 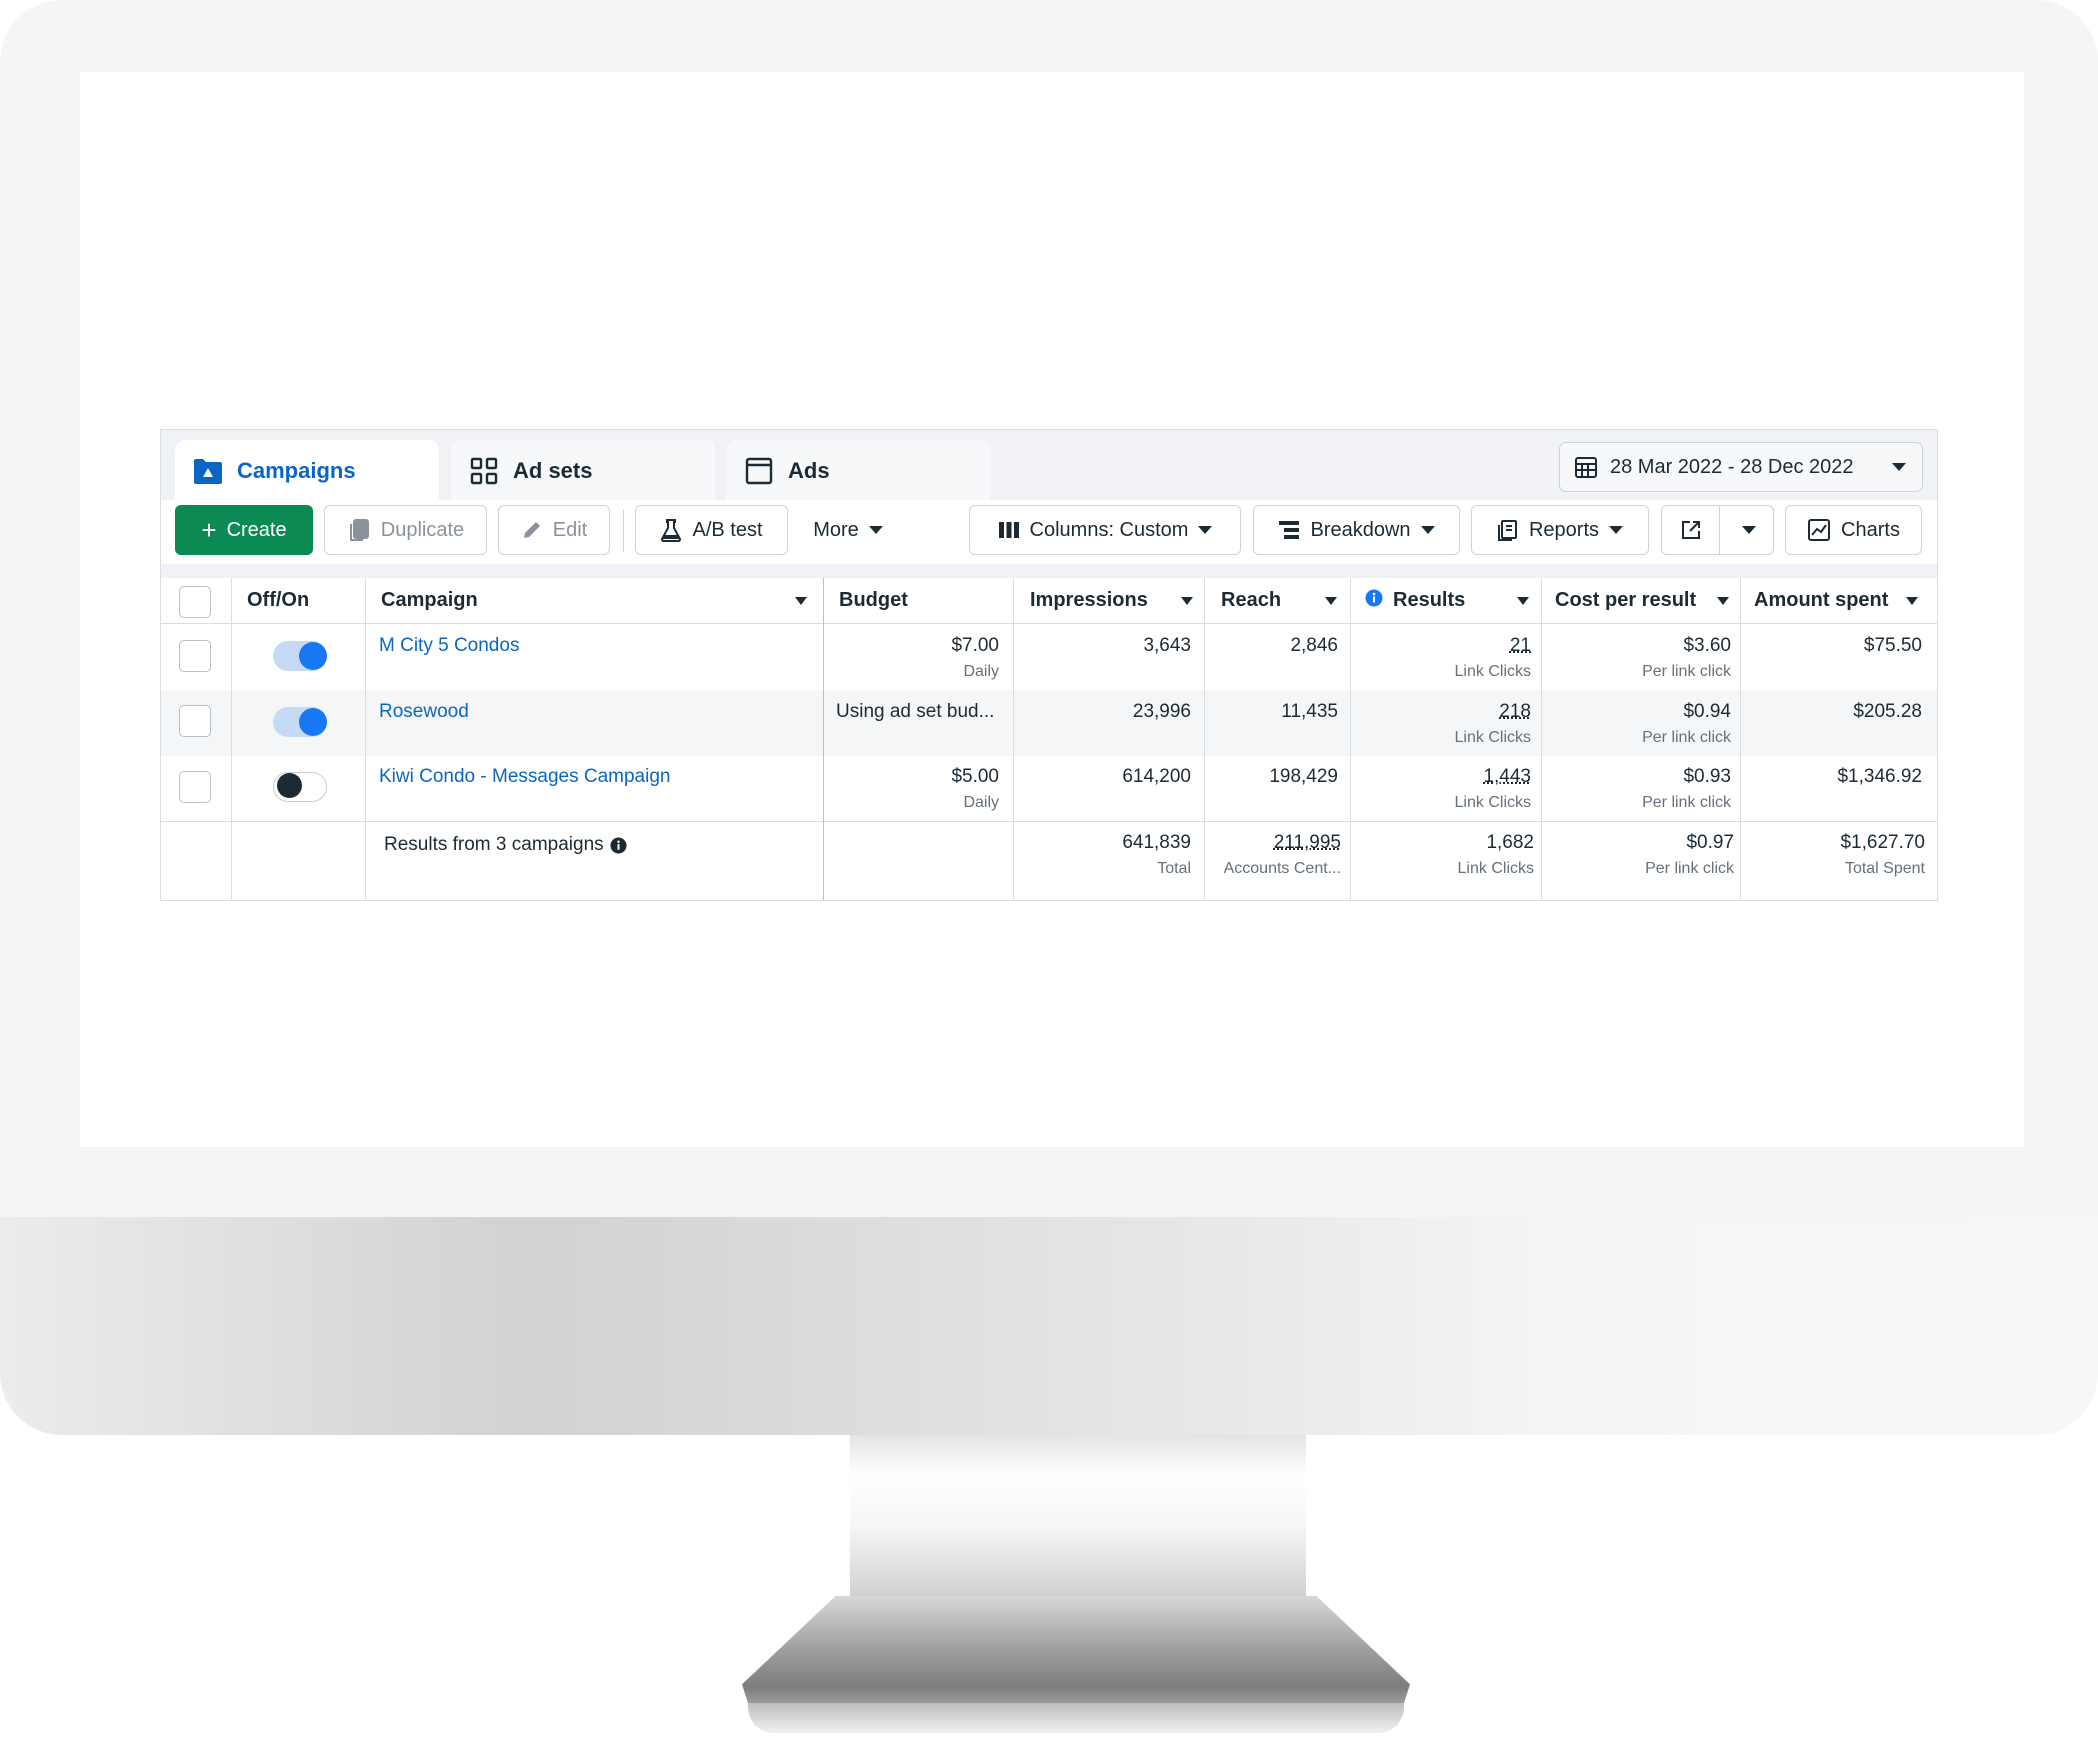 What do you see at coordinates (1741, 467) in the screenshot?
I see `date-range-picker: 28 Mar 2022 - 28 Dec 2022` at bounding box center [1741, 467].